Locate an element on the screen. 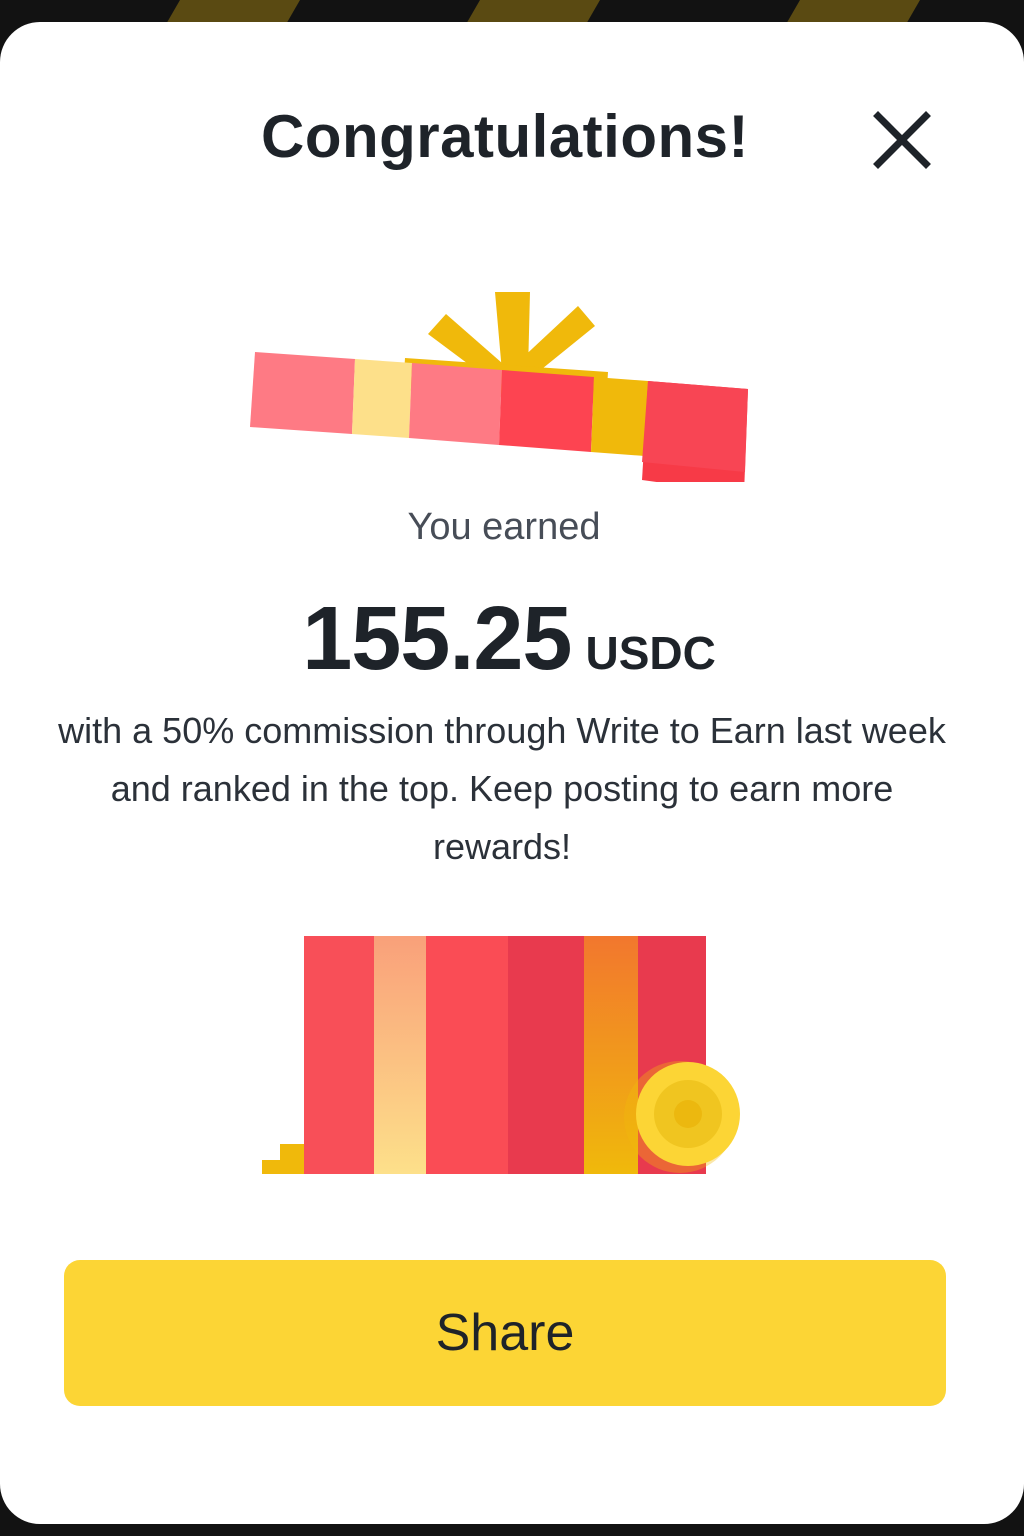 This screenshot has height=1536, width=1024. earned-label: You earned is located at coordinates (504, 527).